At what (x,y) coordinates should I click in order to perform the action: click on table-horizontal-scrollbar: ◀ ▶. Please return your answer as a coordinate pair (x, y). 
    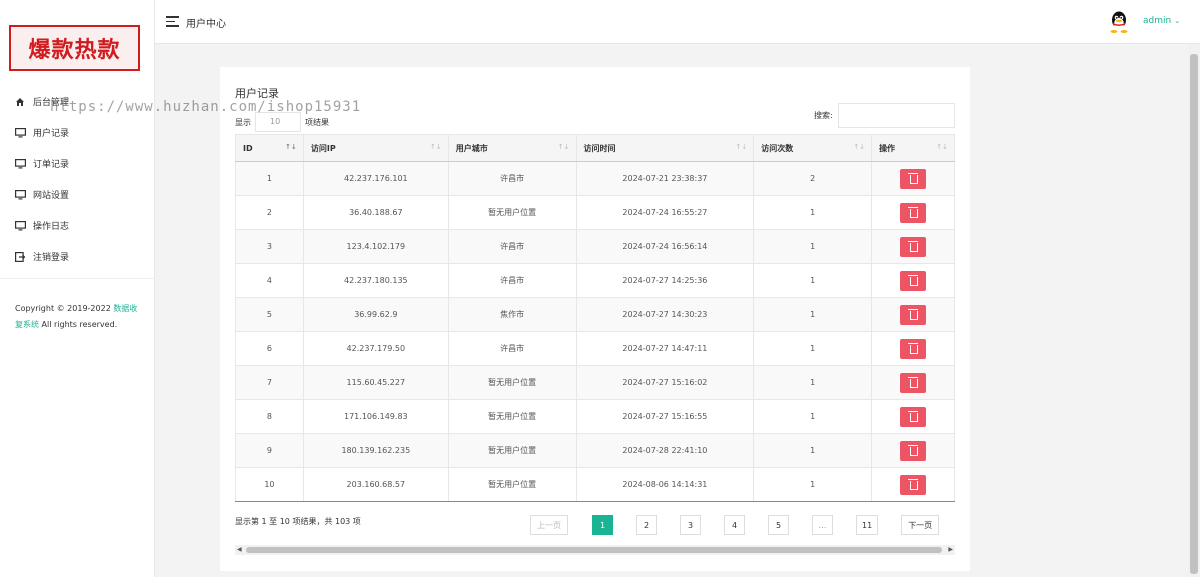
    Looking at the image, I should click on (595, 550).